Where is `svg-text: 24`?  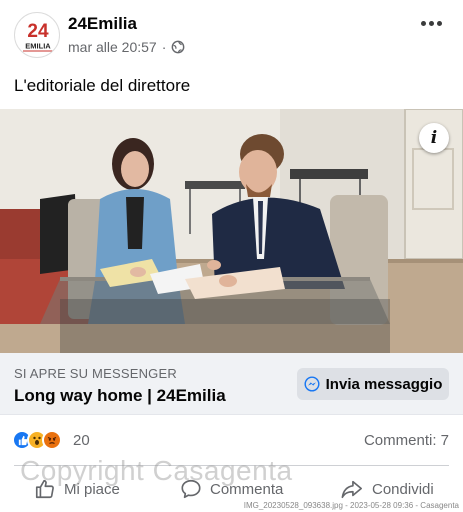 svg-text: 24 is located at coordinates (38, 31).